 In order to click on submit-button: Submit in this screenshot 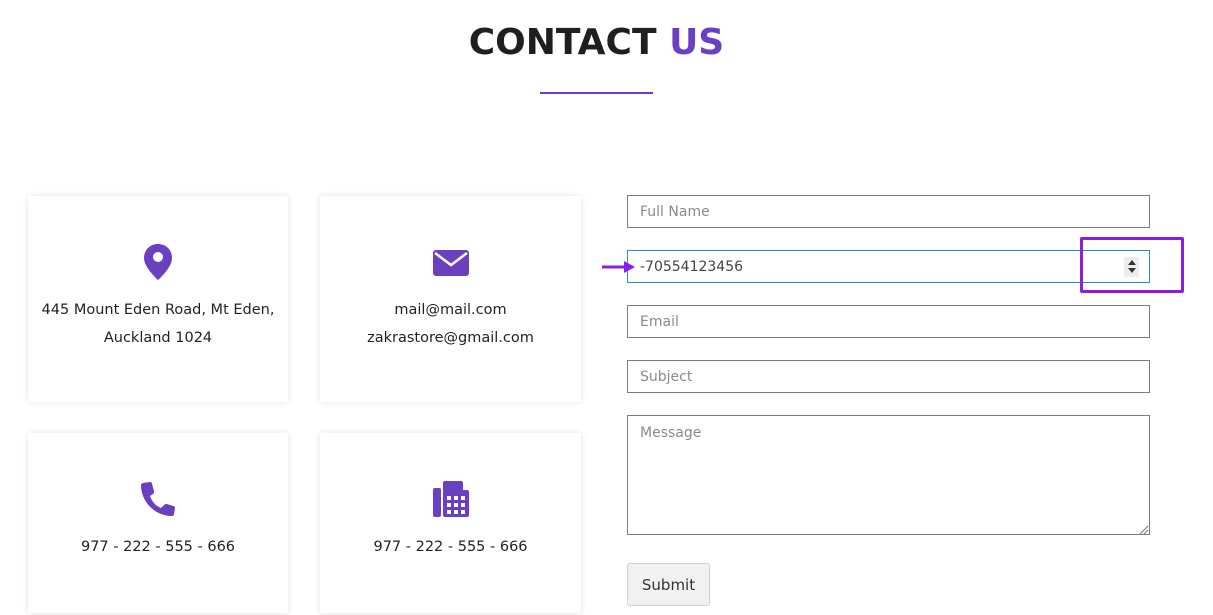, I will do `click(668, 584)`.